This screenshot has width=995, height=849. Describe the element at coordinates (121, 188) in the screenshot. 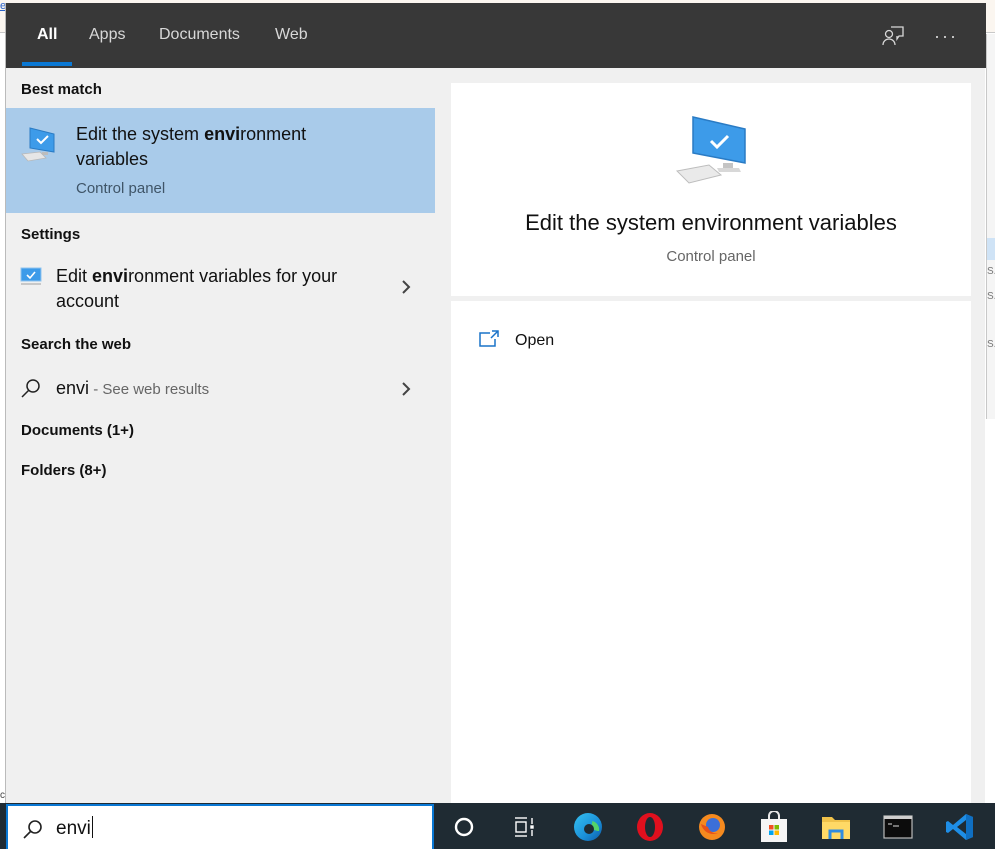

I see `best-match-subtitle: Control panel` at that location.